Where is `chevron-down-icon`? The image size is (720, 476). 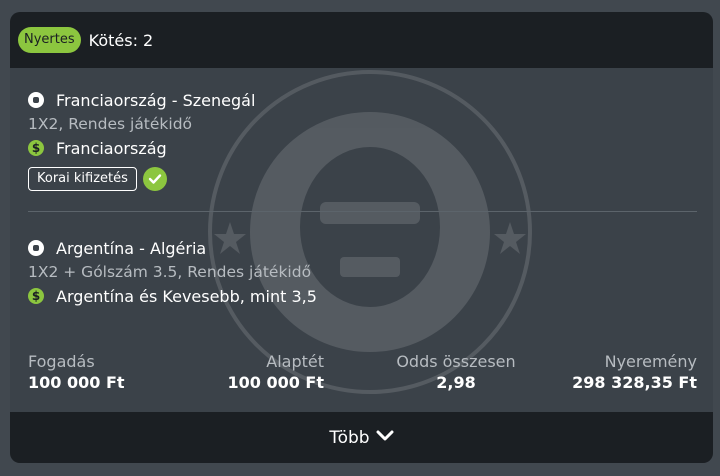
chevron-down-icon is located at coordinates (385, 437).